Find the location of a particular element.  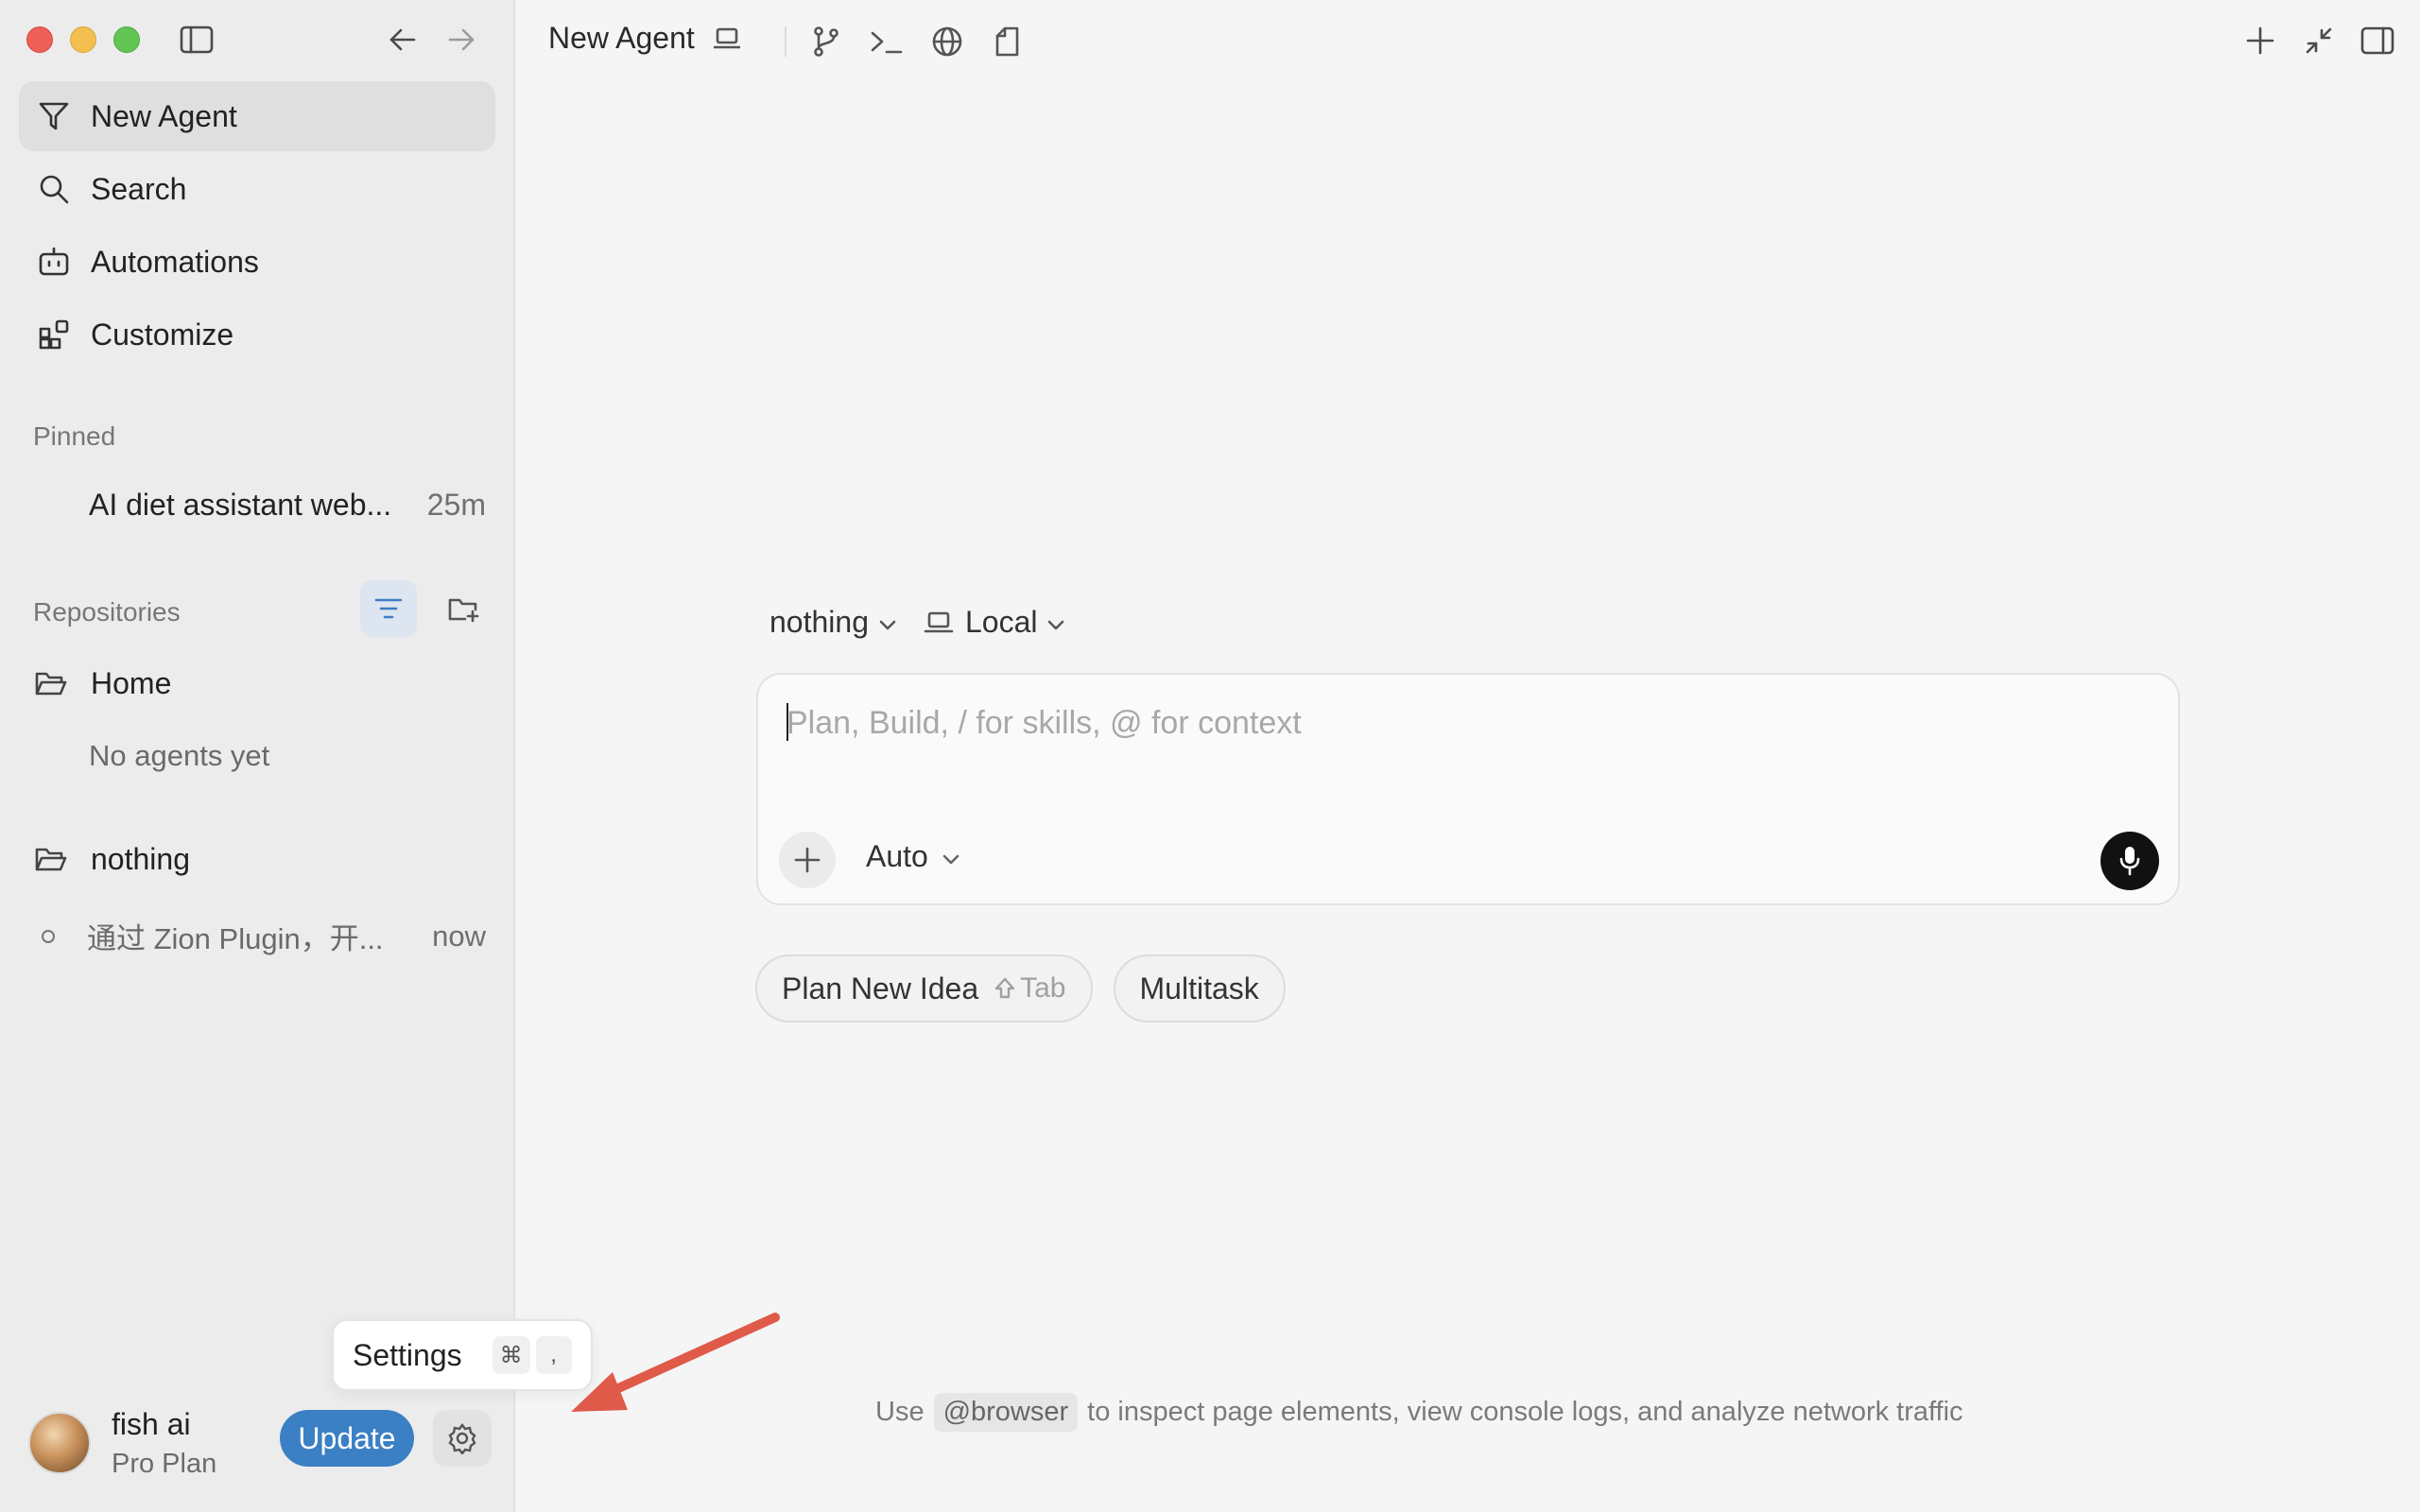

nav-new-agent: New Agent is located at coordinates (257, 116).